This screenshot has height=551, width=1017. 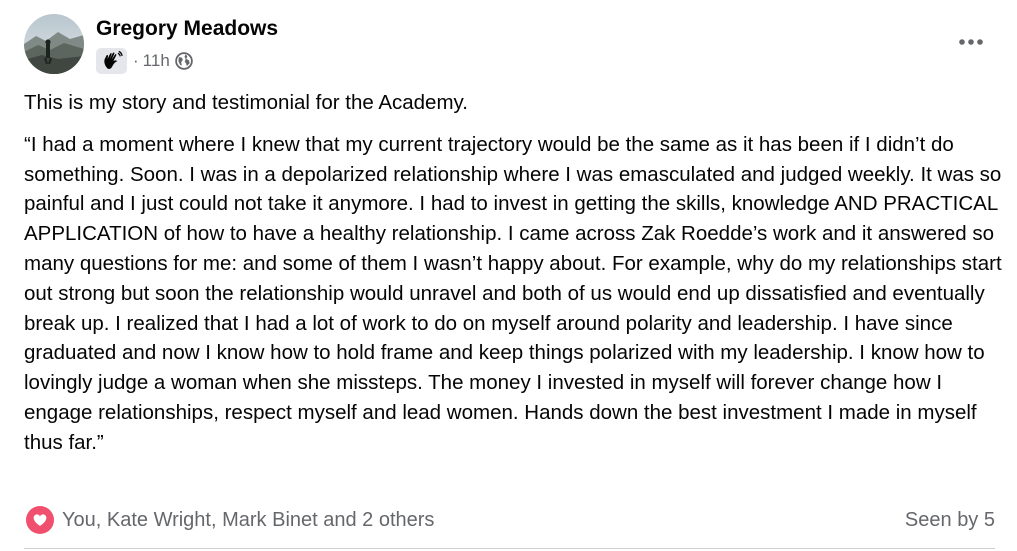 I want to click on author-avatar, so click(x=54, y=44).